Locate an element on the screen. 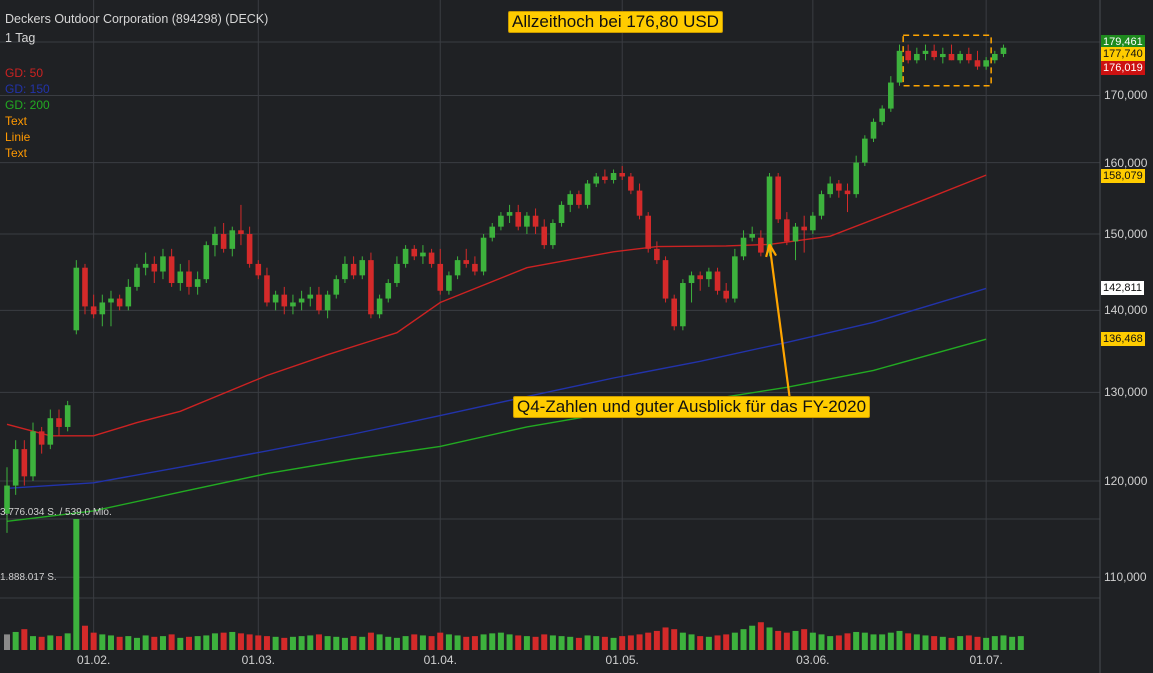 Image resolution: width=1153 pixels, height=673 pixels. legend-item: GD: 200 is located at coordinates (27, 105).